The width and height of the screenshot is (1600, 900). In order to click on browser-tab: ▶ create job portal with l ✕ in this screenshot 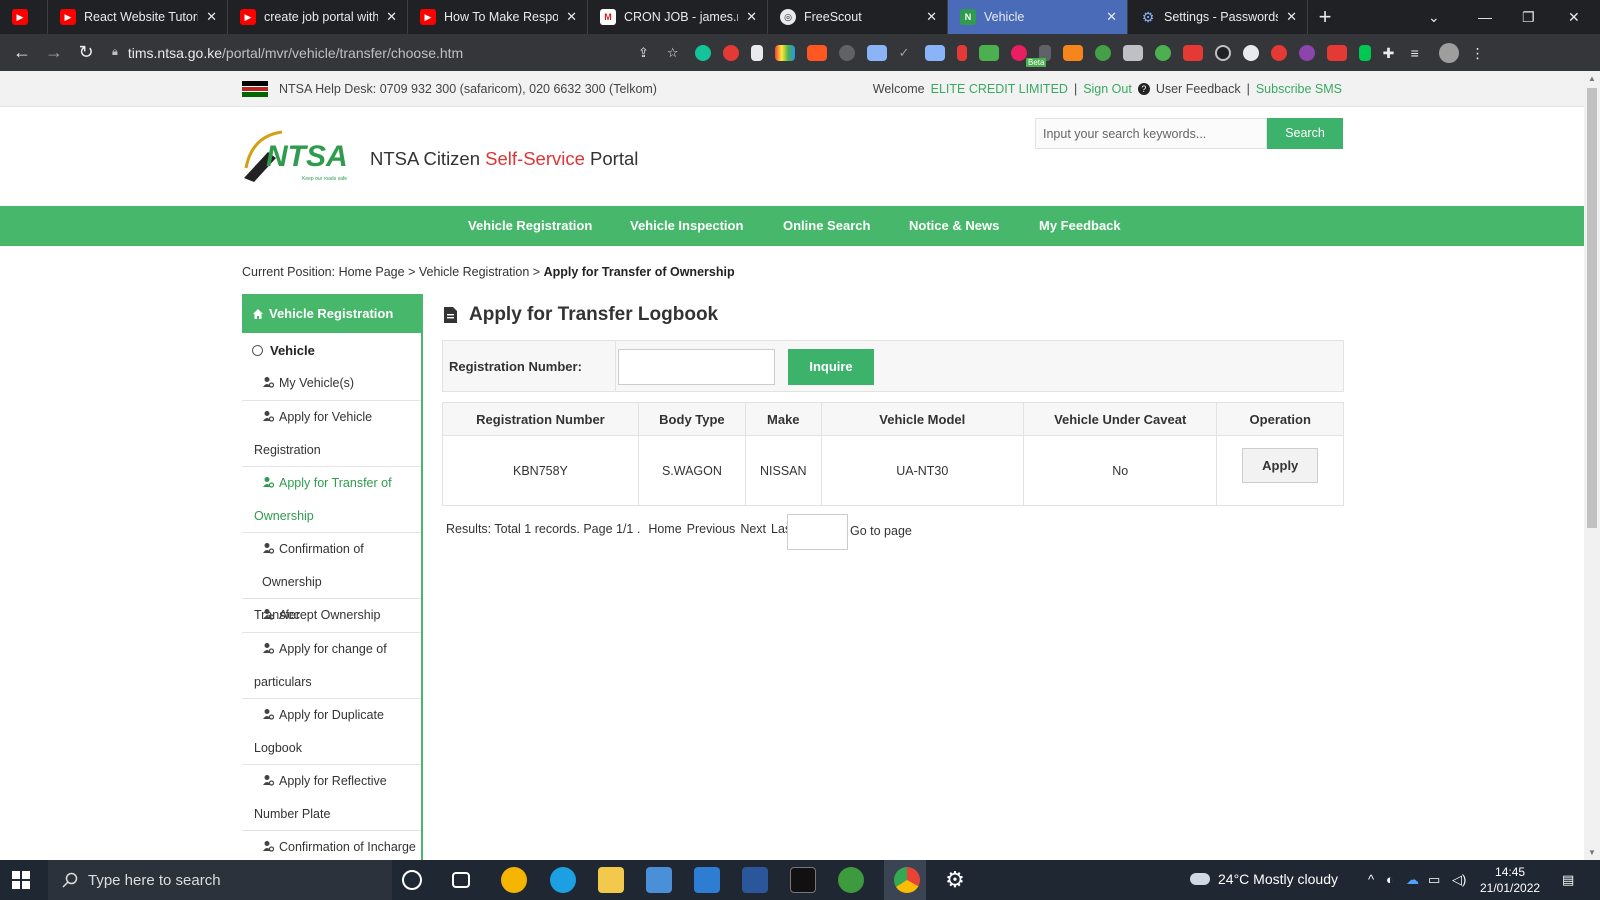, I will do `click(318, 17)`.